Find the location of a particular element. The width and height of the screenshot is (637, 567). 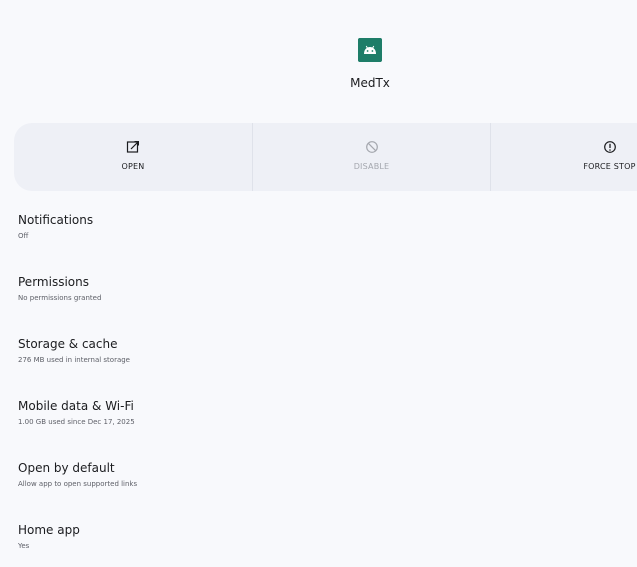

notifications-summary: Off is located at coordinates (23, 236).